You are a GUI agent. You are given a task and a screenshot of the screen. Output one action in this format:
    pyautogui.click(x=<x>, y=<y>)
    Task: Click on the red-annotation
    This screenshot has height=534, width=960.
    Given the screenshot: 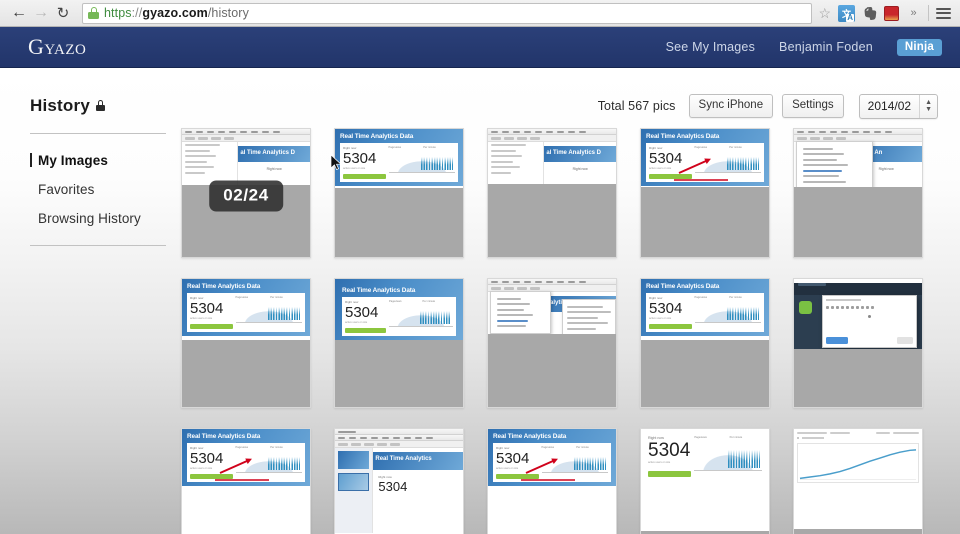 What is the action you would take?
    pyautogui.click(x=242, y=470)
    